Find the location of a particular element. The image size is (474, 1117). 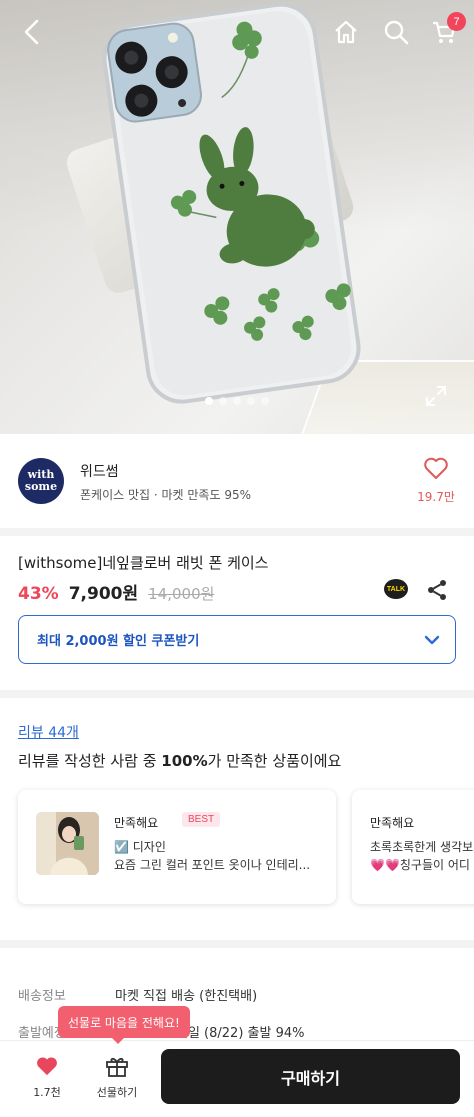

seller-logo: with some is located at coordinates (41, 481).